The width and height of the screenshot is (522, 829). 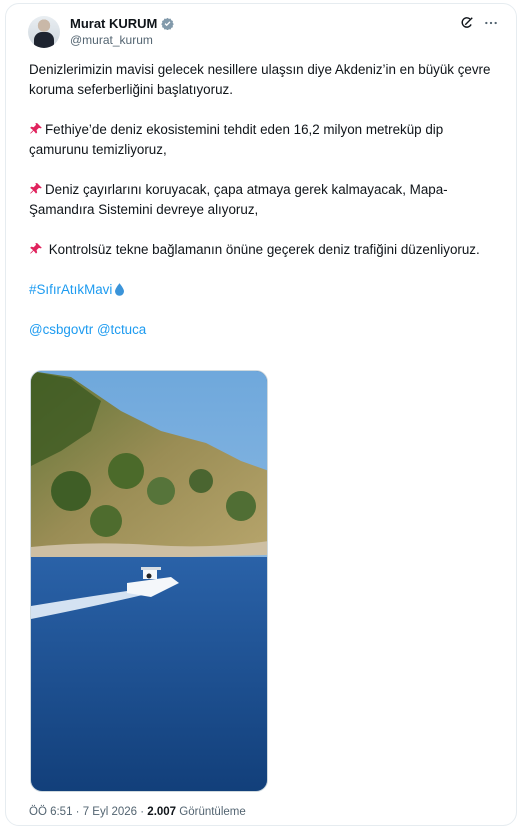 I want to click on tweet-header: Murat KURUM @murat_kurum, so click(x=263, y=34).